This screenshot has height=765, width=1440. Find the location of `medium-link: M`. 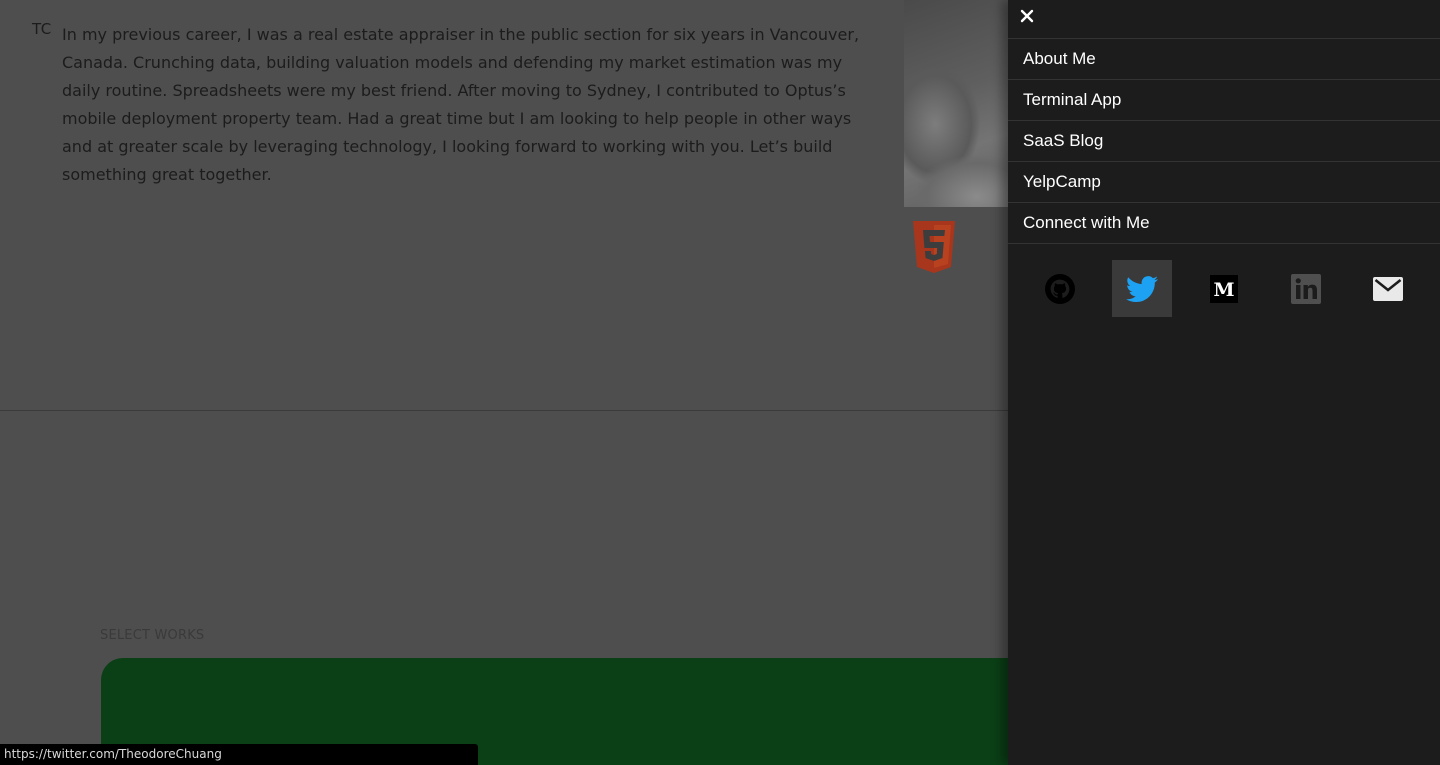

medium-link: M is located at coordinates (1224, 288).